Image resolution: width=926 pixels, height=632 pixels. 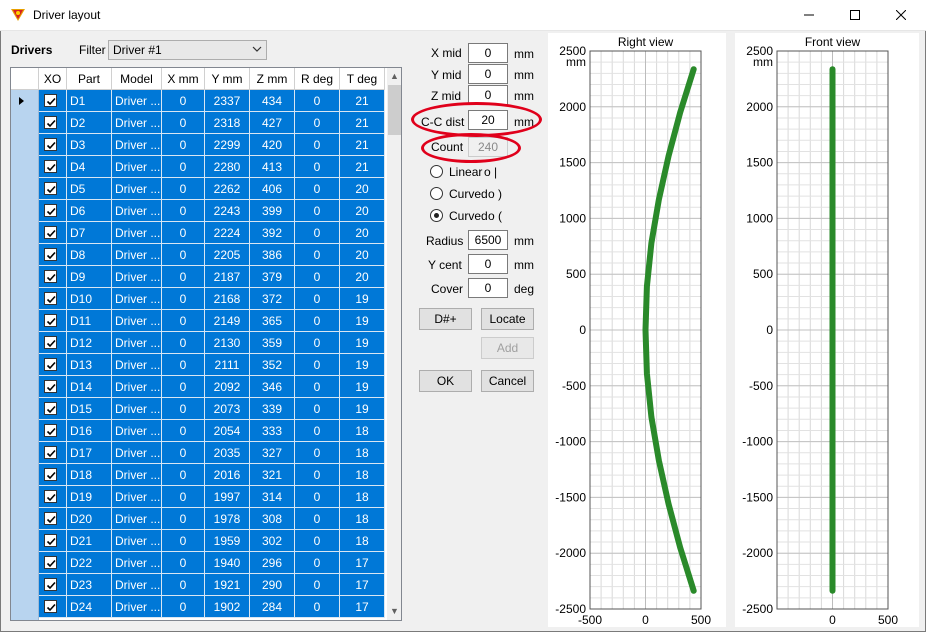 What do you see at coordinates (272, 365) in the screenshot?
I see `z-cell: 352` at bounding box center [272, 365].